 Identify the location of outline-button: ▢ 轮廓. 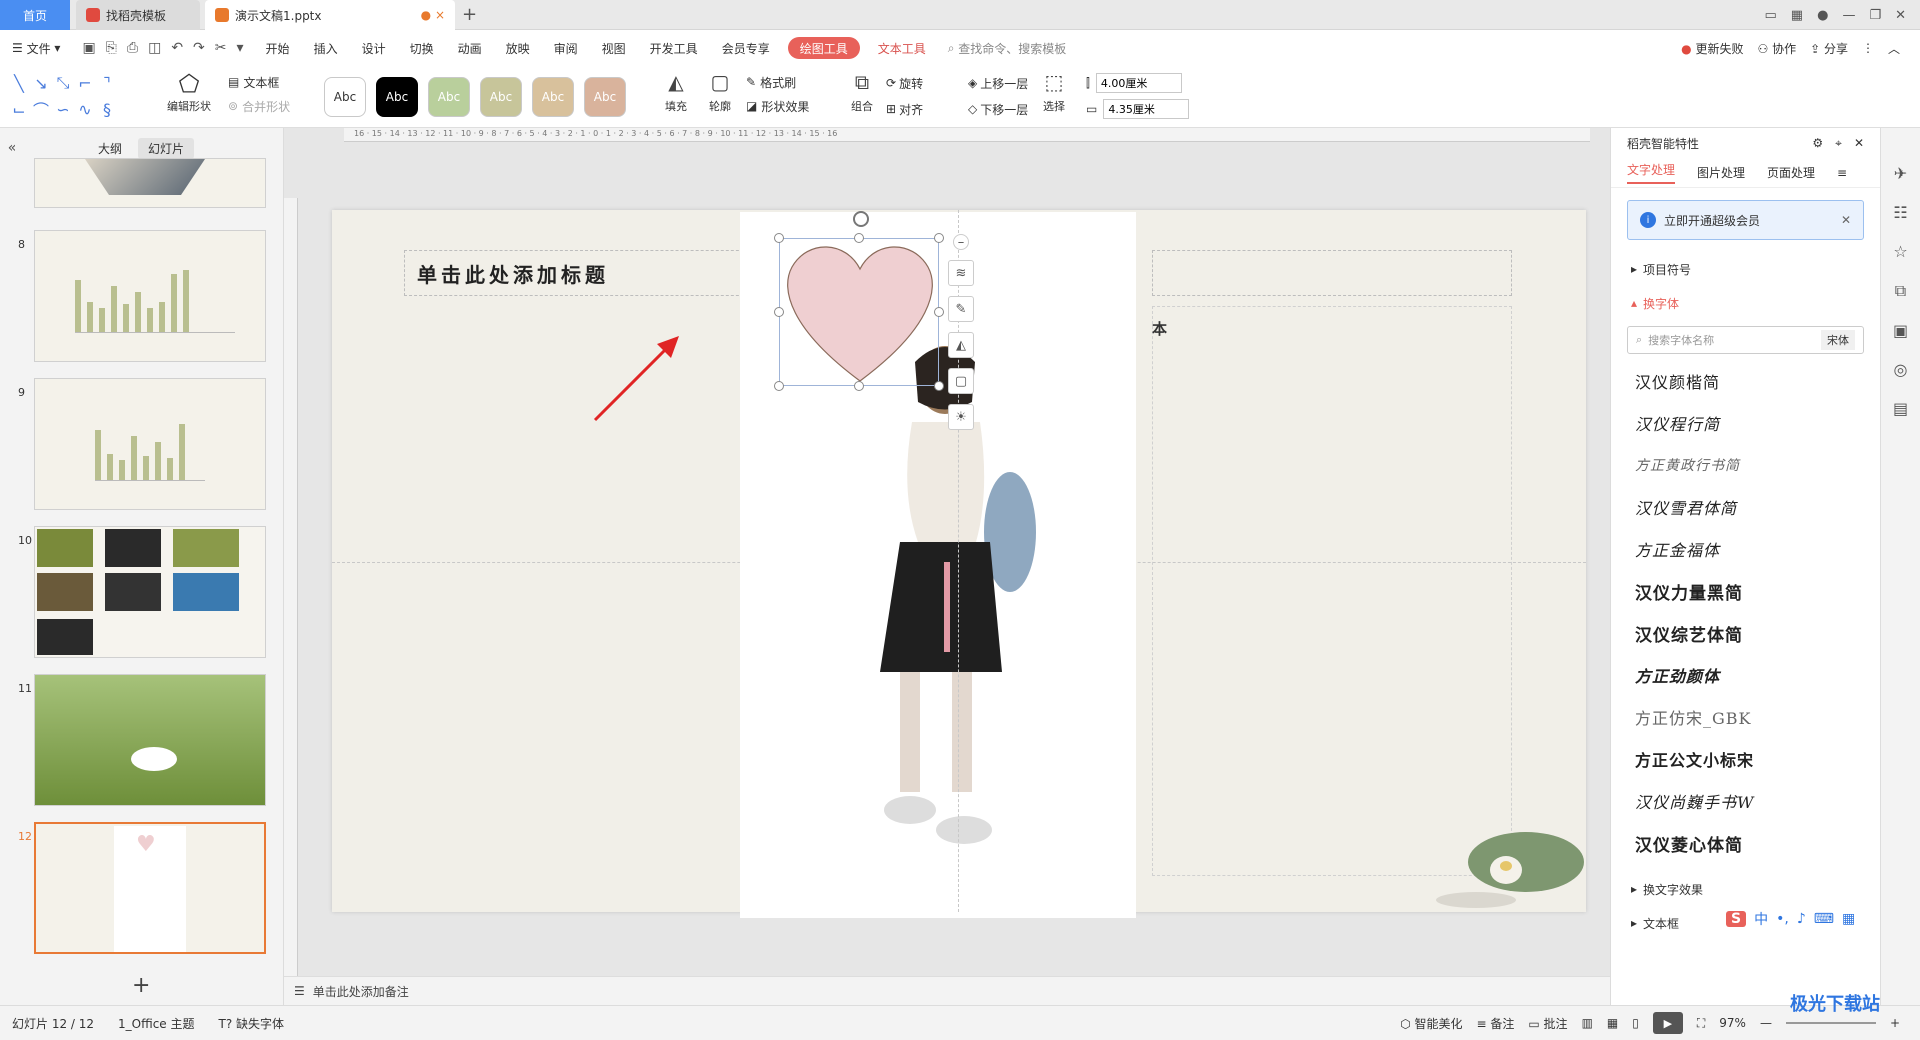
(720, 97).